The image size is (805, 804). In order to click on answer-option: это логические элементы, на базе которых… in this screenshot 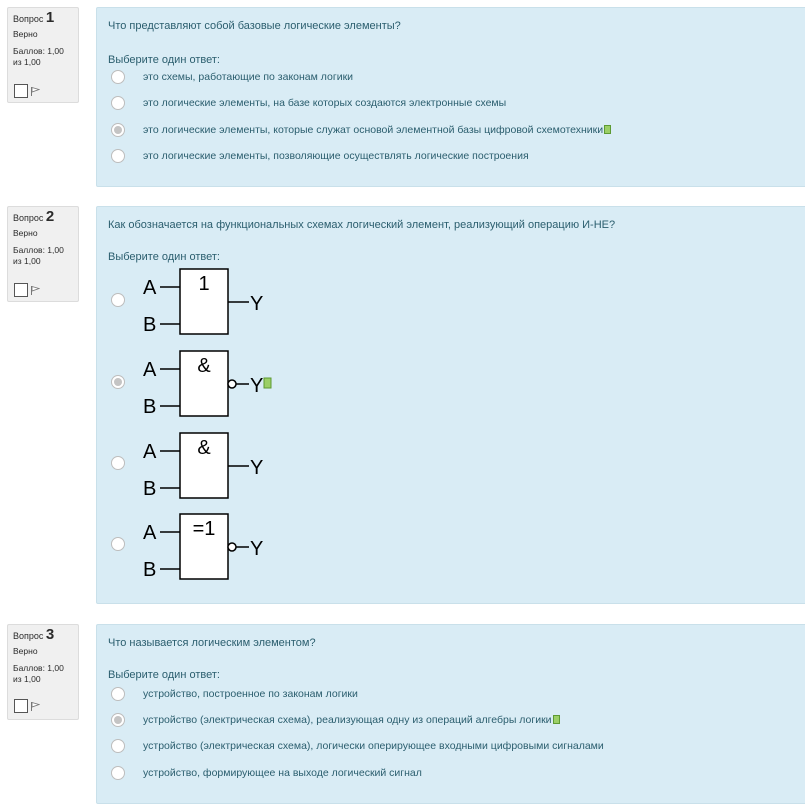, I will do `click(308, 103)`.